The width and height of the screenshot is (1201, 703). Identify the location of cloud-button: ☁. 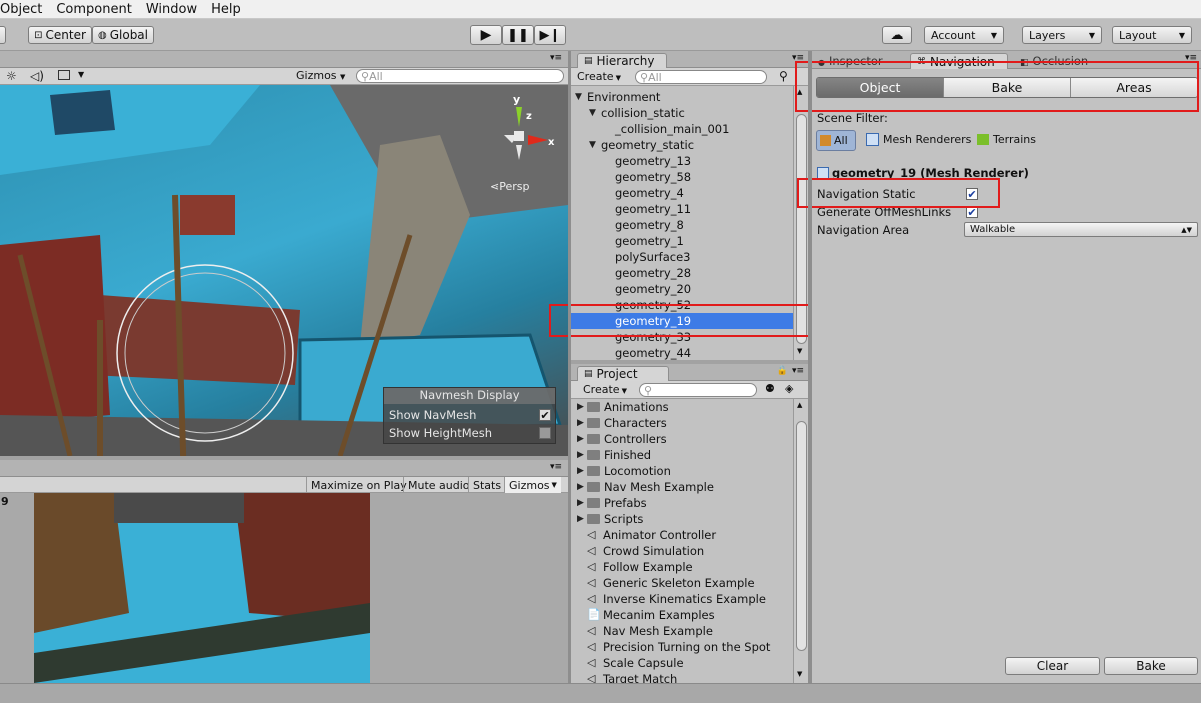
(897, 35).